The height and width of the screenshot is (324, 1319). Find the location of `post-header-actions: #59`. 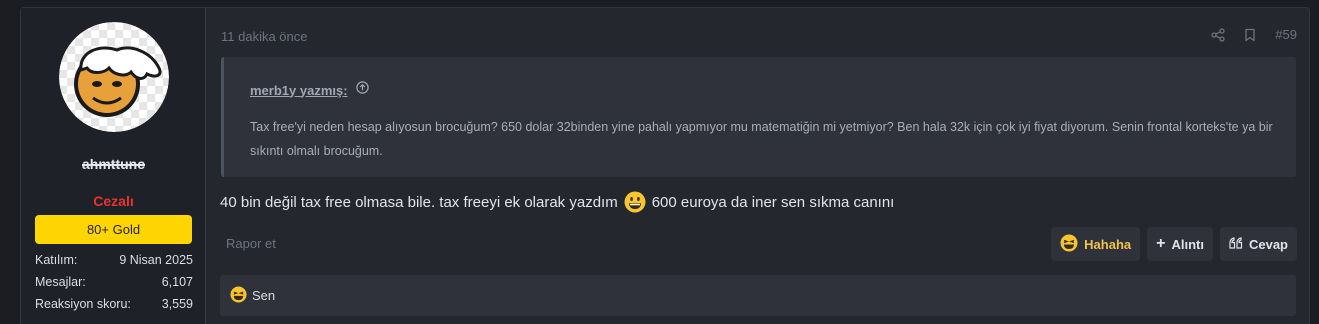

post-header-actions: #59 is located at coordinates (1254, 34).